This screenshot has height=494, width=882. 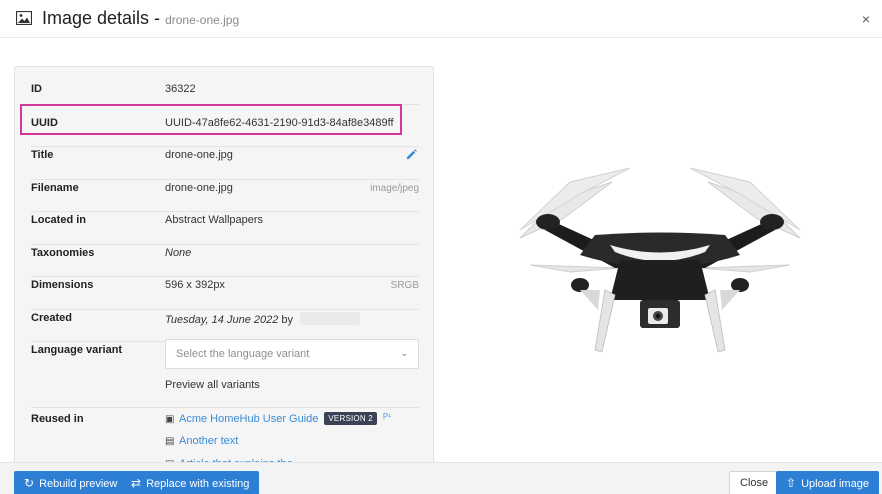 I want to click on upload-icon: ⇧, so click(x=791, y=483).